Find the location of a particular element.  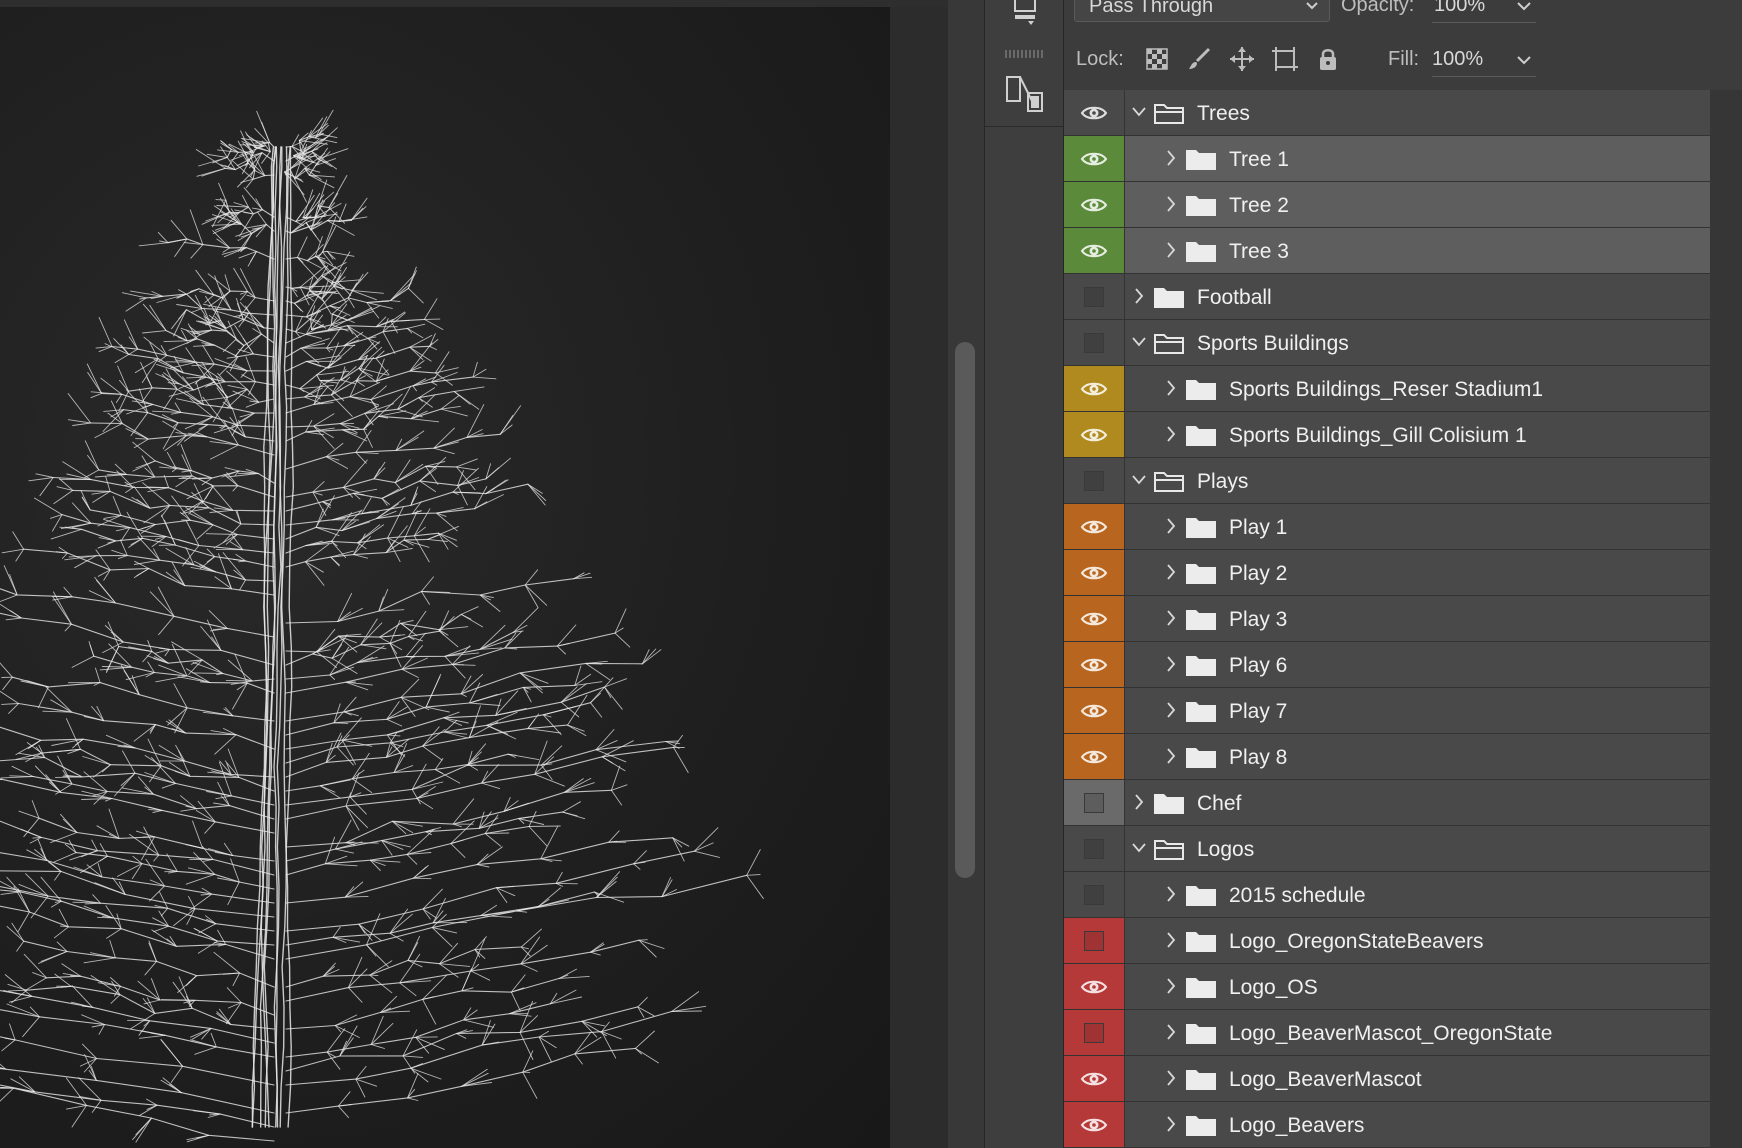

layer-row: Logo_BeaverMascot_OregonState is located at coordinates (1387, 1033).